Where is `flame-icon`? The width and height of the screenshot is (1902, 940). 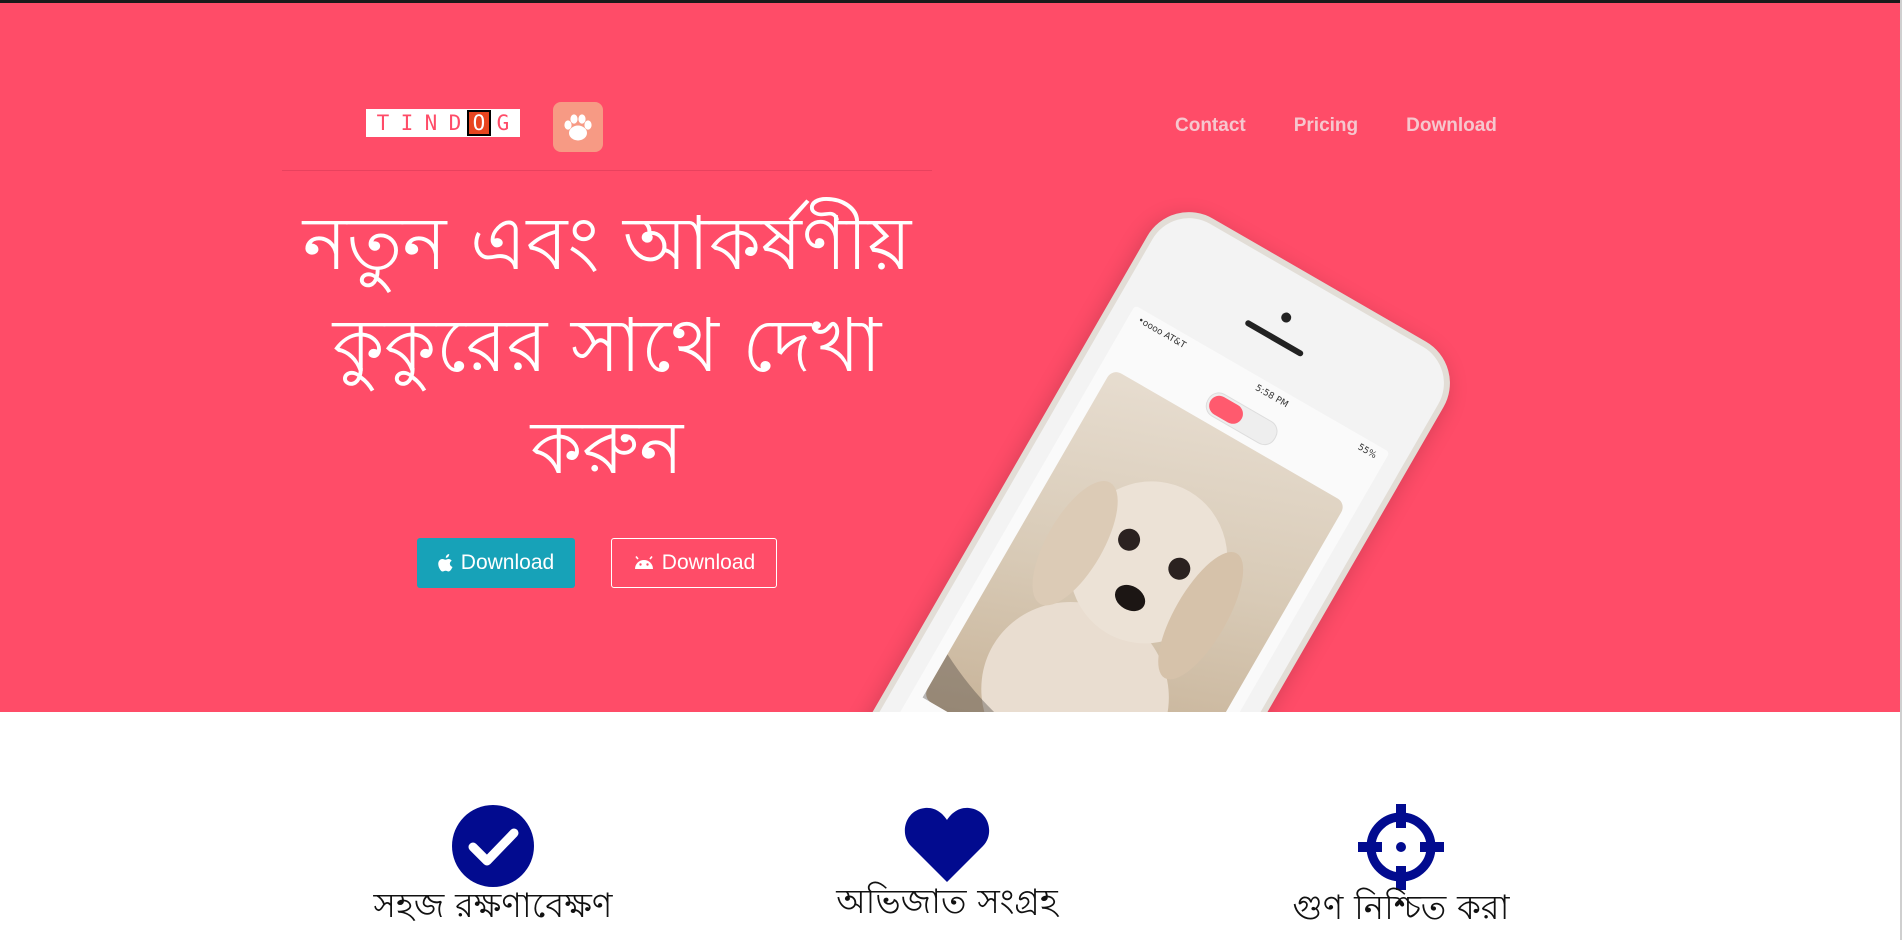 flame-icon is located at coordinates (1226, 410).